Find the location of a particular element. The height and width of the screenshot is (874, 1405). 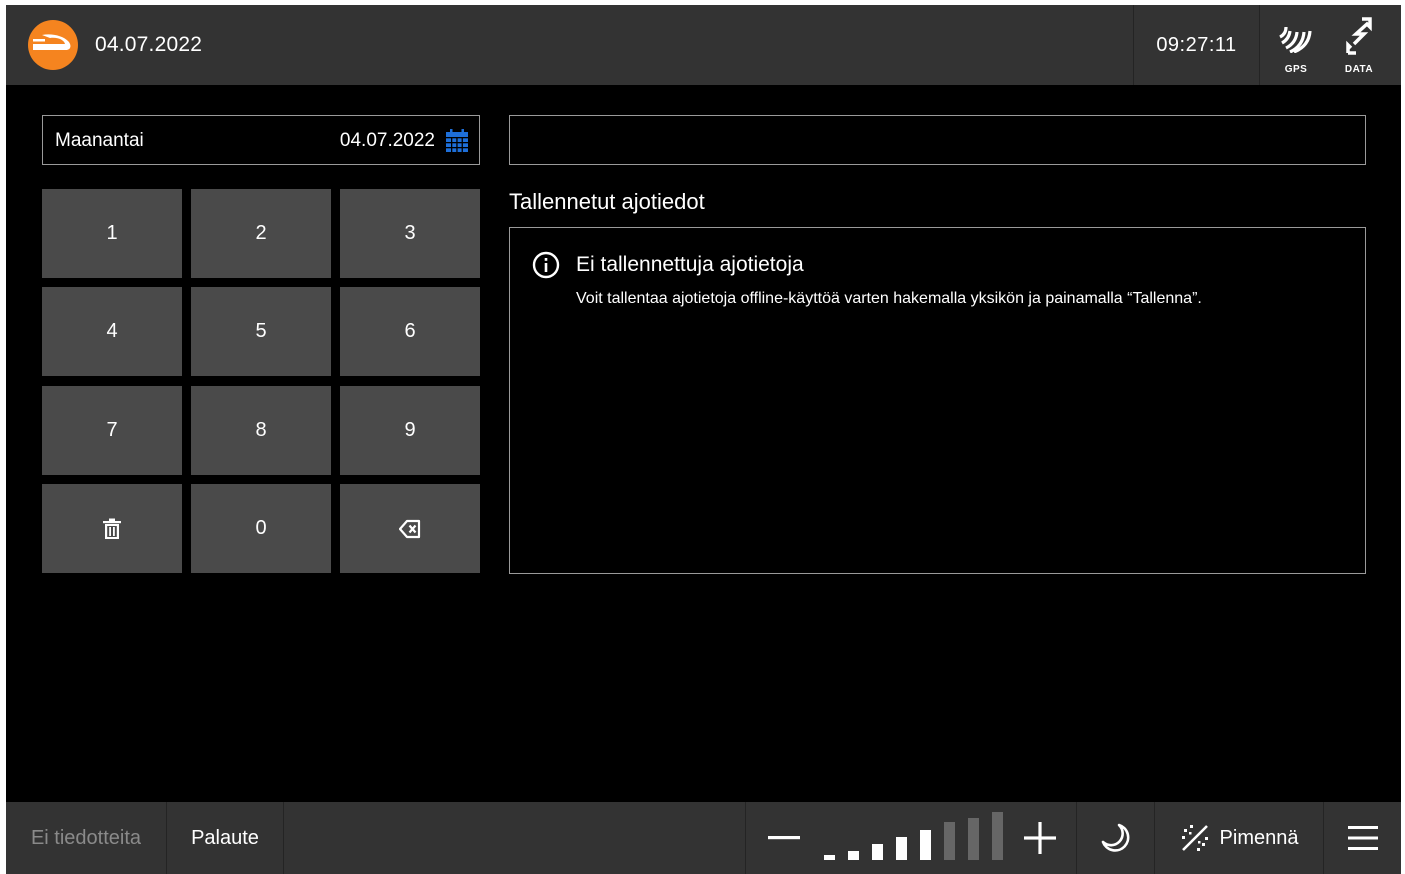

data-label: DATA is located at coordinates (1359, 69).